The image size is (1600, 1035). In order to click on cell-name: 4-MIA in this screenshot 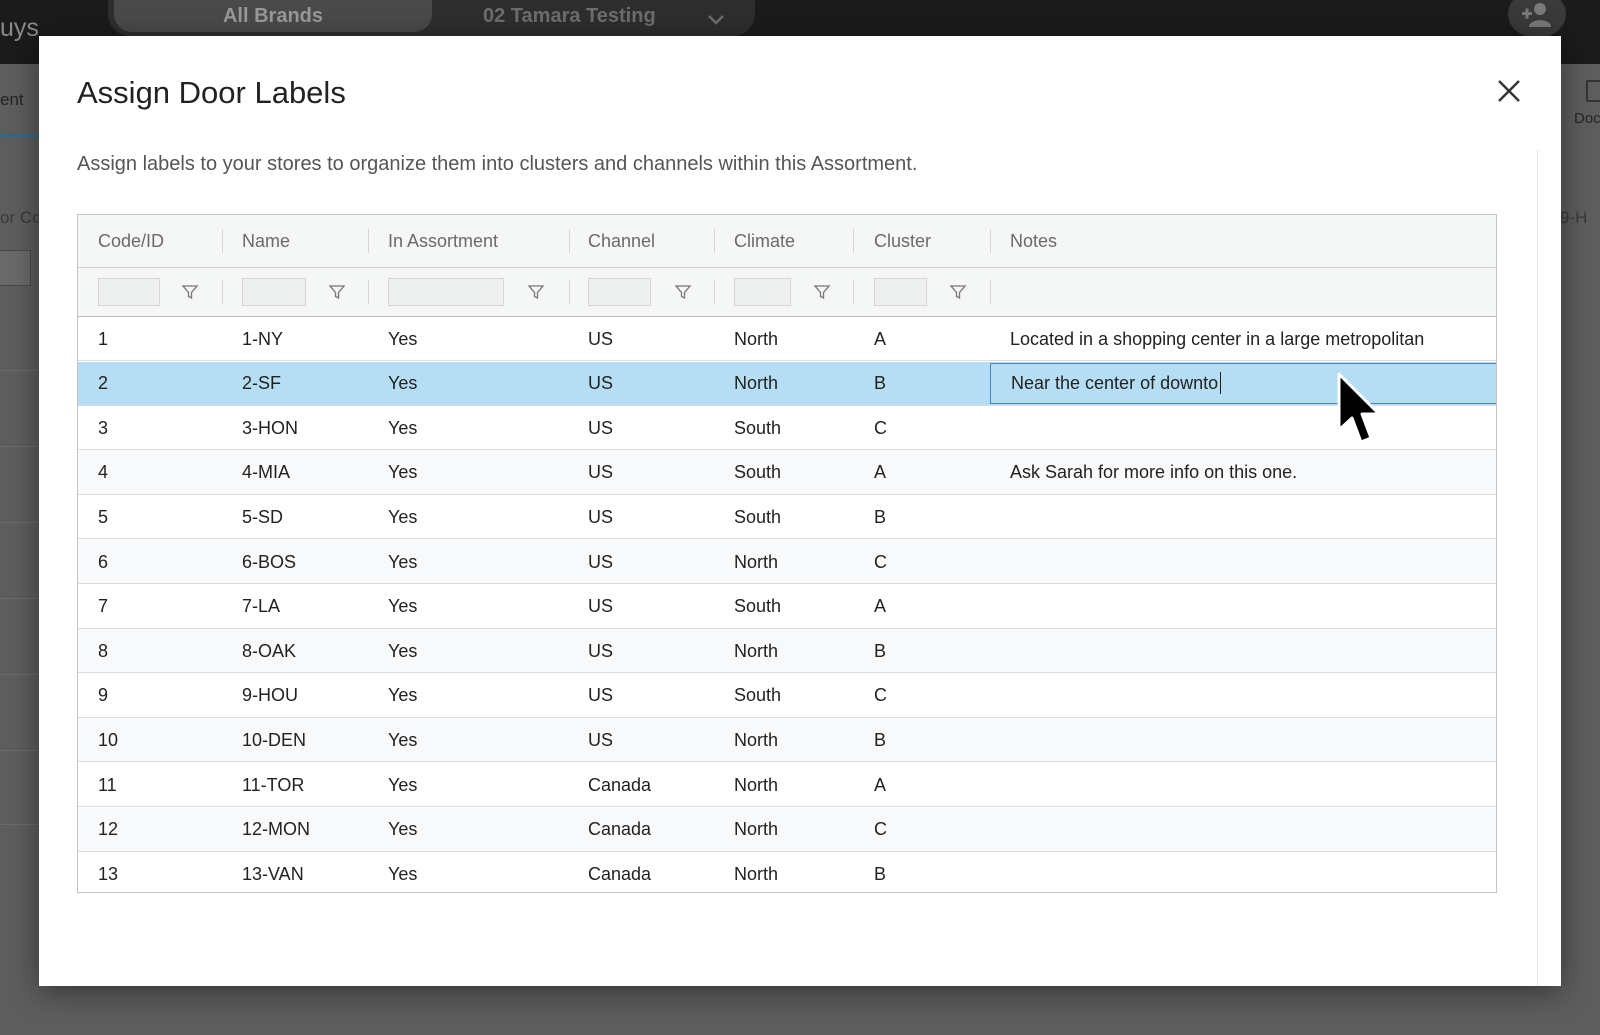, I will do `click(266, 473)`.